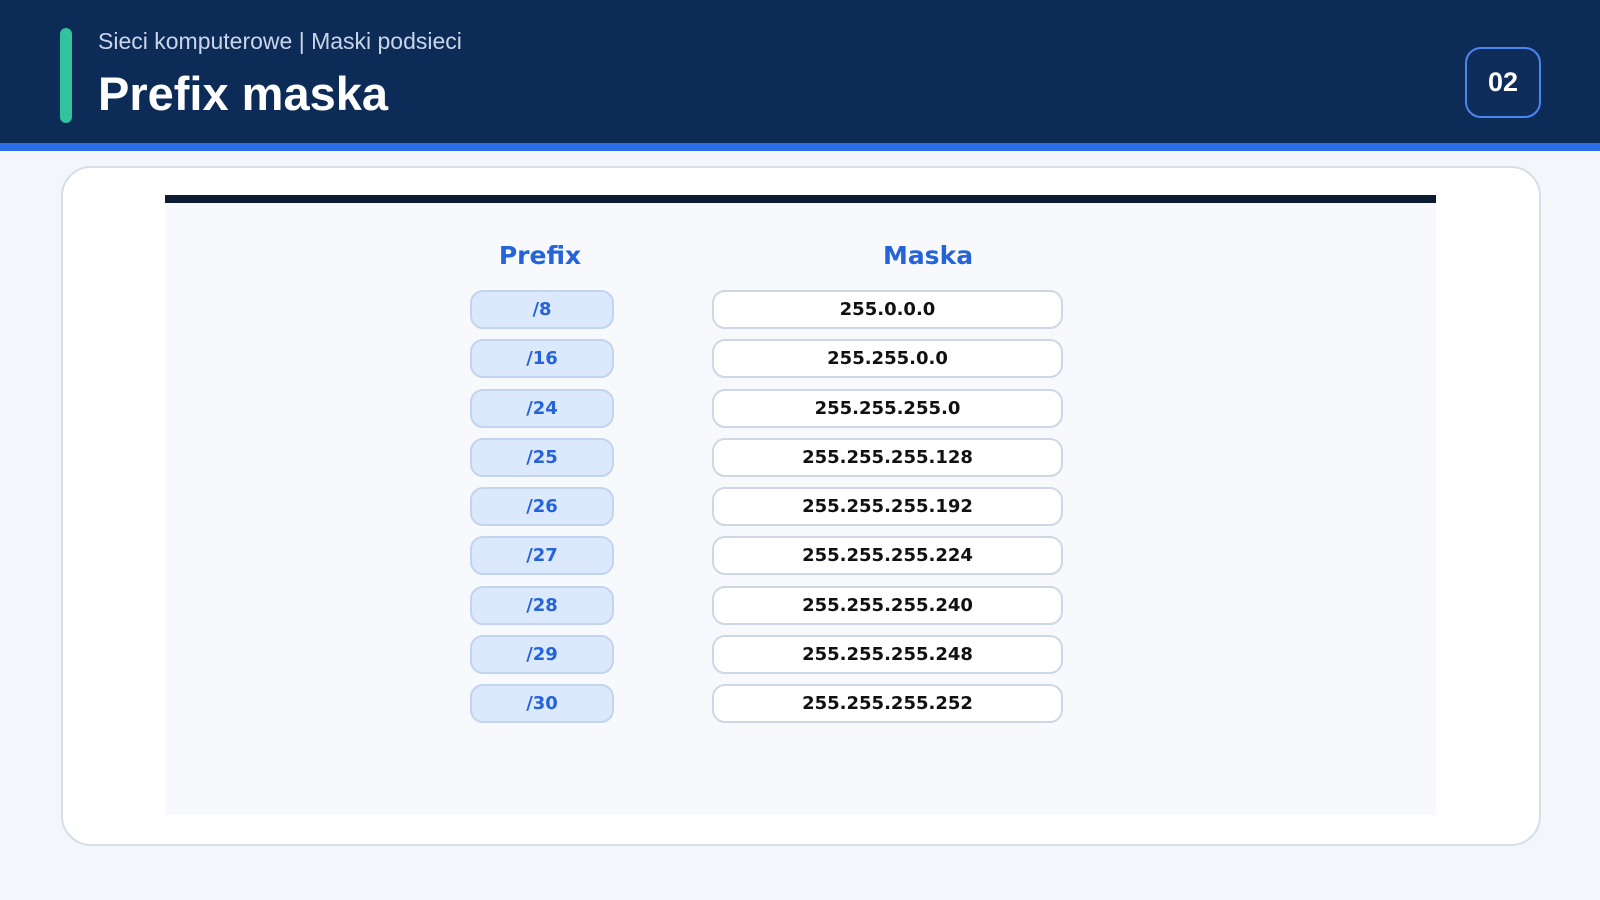  Describe the element at coordinates (800, 147) in the screenshot. I see `header-stripe` at that location.